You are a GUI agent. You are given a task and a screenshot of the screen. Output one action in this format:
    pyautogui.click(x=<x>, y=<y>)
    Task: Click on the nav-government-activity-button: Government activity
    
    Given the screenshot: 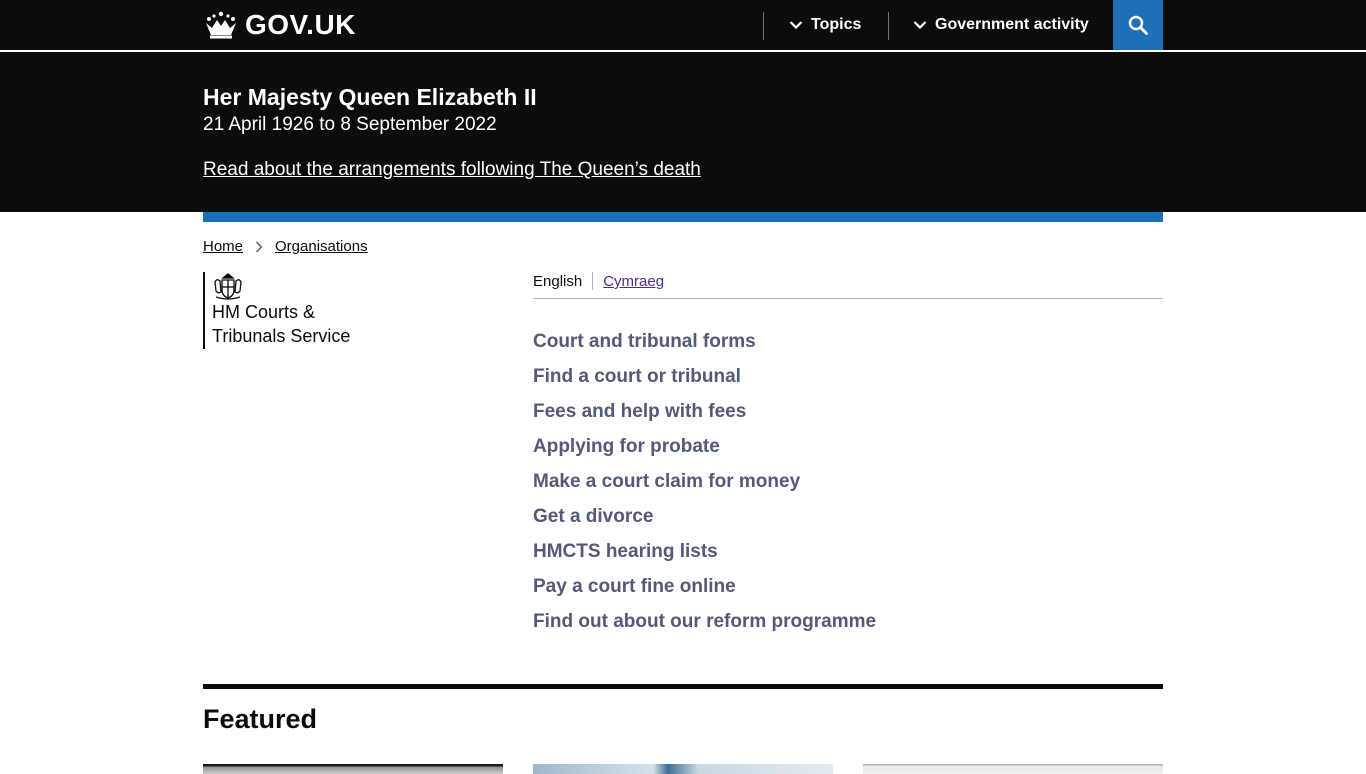 What is the action you would take?
    pyautogui.click(x=1001, y=25)
    